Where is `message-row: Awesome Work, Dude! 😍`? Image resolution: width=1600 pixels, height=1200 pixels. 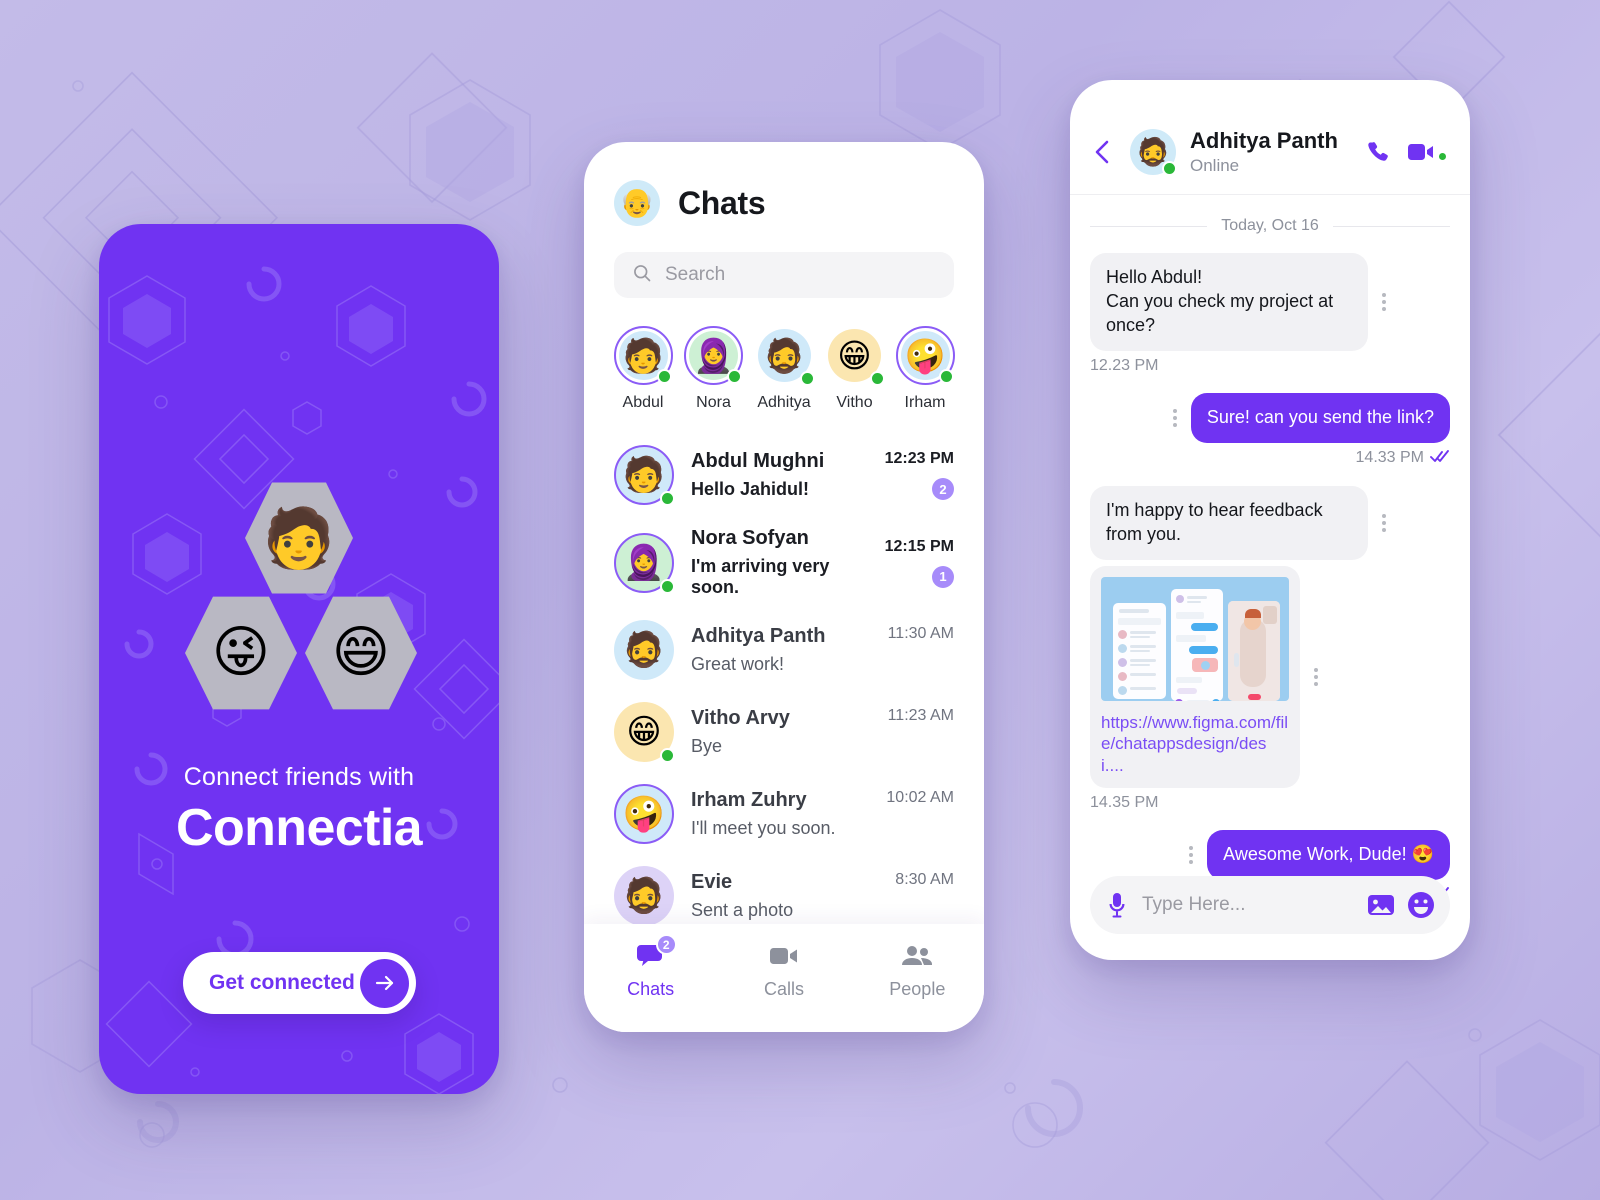
message-row: Awesome Work, Dude! 😍 is located at coordinates (1270, 854).